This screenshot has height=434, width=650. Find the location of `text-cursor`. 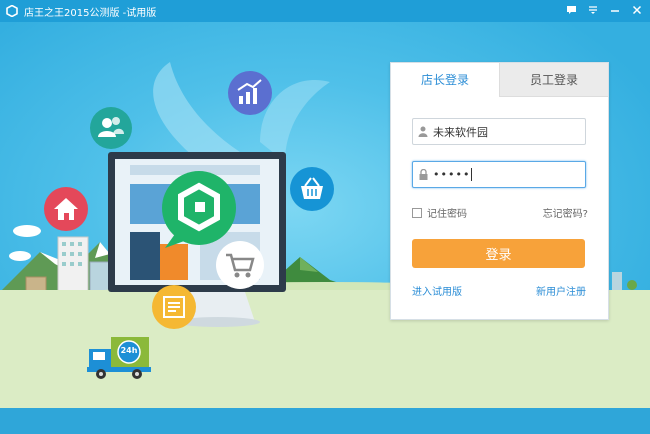

text-cursor is located at coordinates (472, 174).